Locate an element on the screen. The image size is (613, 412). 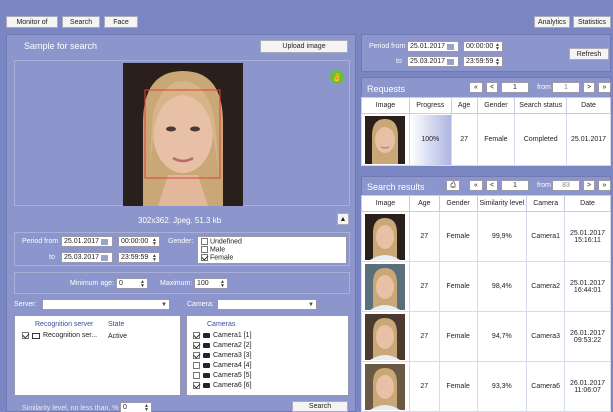
column-header: Camera is located at coordinates (546, 203).